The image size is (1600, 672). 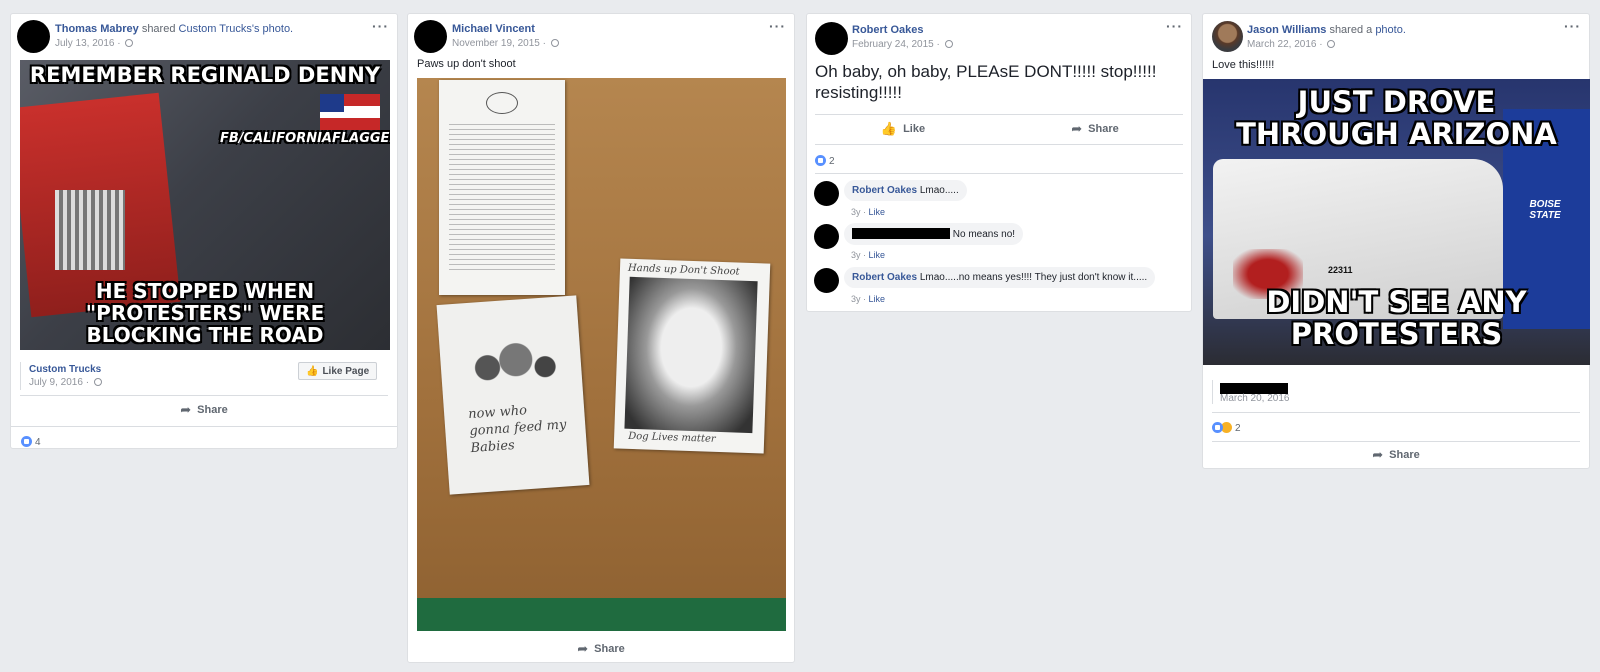 I want to click on shared-date: March 20, 2016, so click(x=1255, y=398).